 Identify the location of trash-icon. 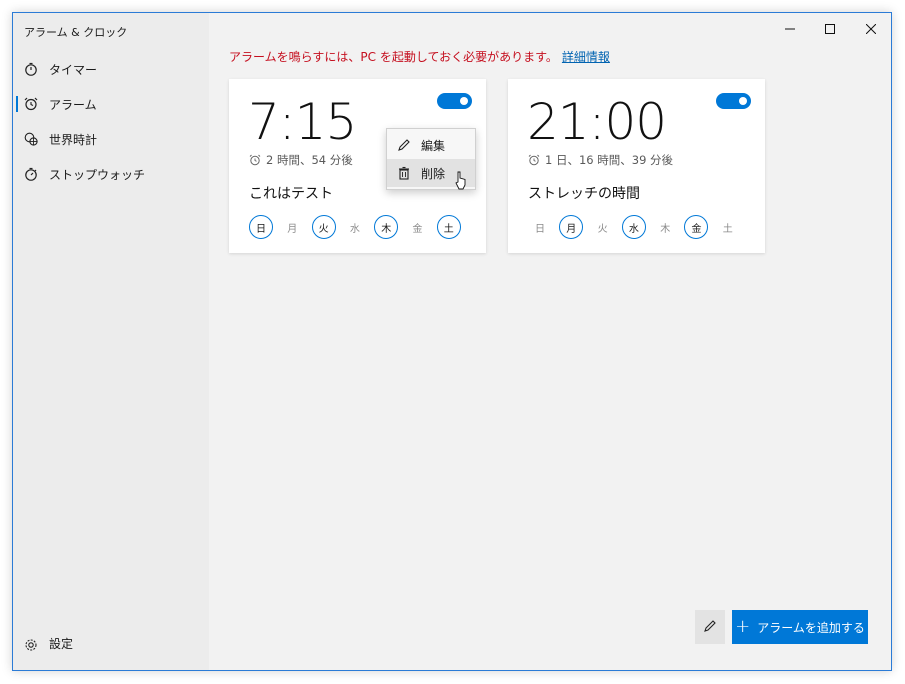
(404, 173).